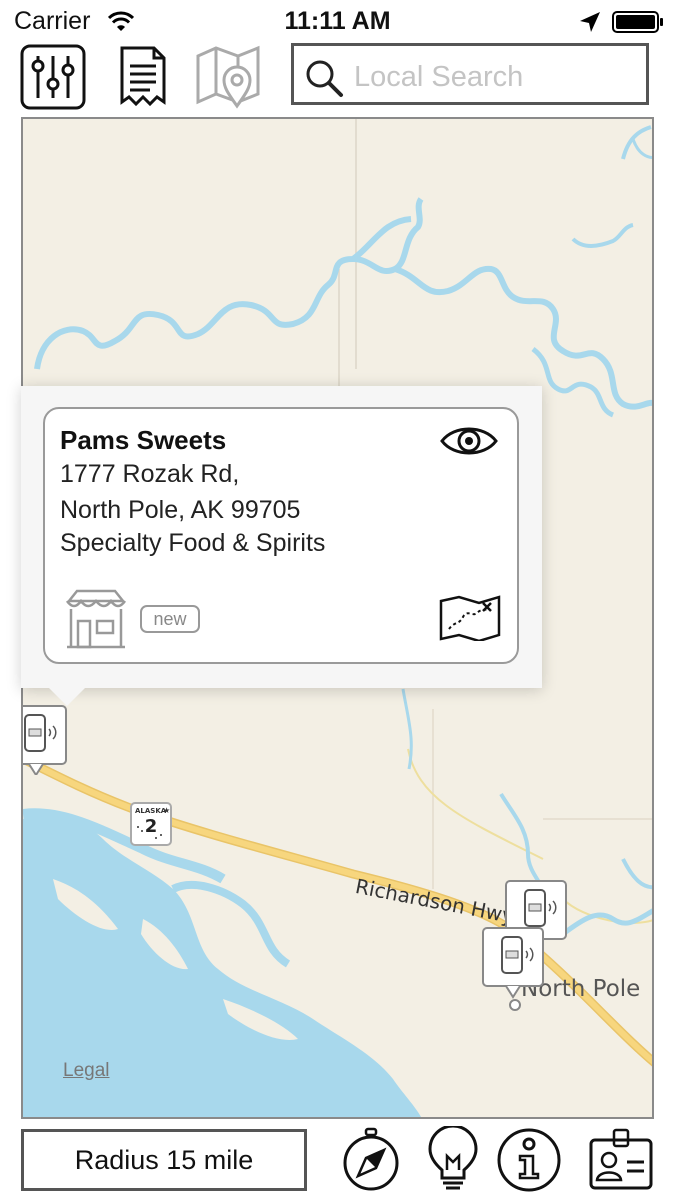 This screenshot has width=675, height=1200. I want to click on compass-icon, so click(371, 1159).